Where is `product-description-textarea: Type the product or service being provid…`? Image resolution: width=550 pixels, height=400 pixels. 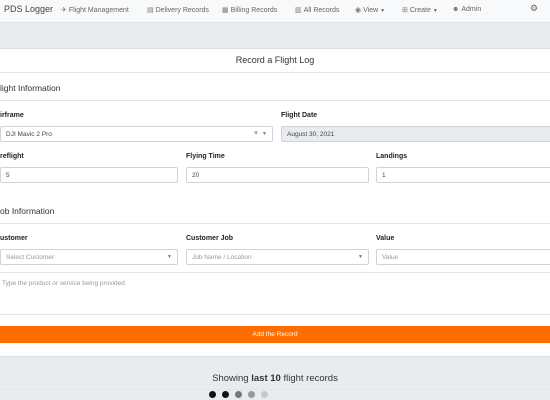
product-description-textarea: Type the product or service being provid… is located at coordinates (63, 283).